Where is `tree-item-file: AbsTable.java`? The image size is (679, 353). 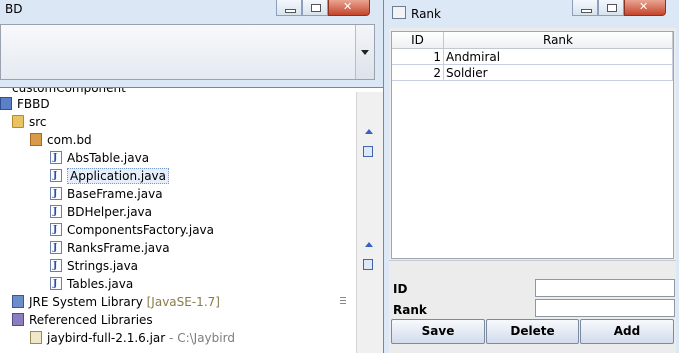
tree-item-file: AbsTable.java is located at coordinates (99, 158).